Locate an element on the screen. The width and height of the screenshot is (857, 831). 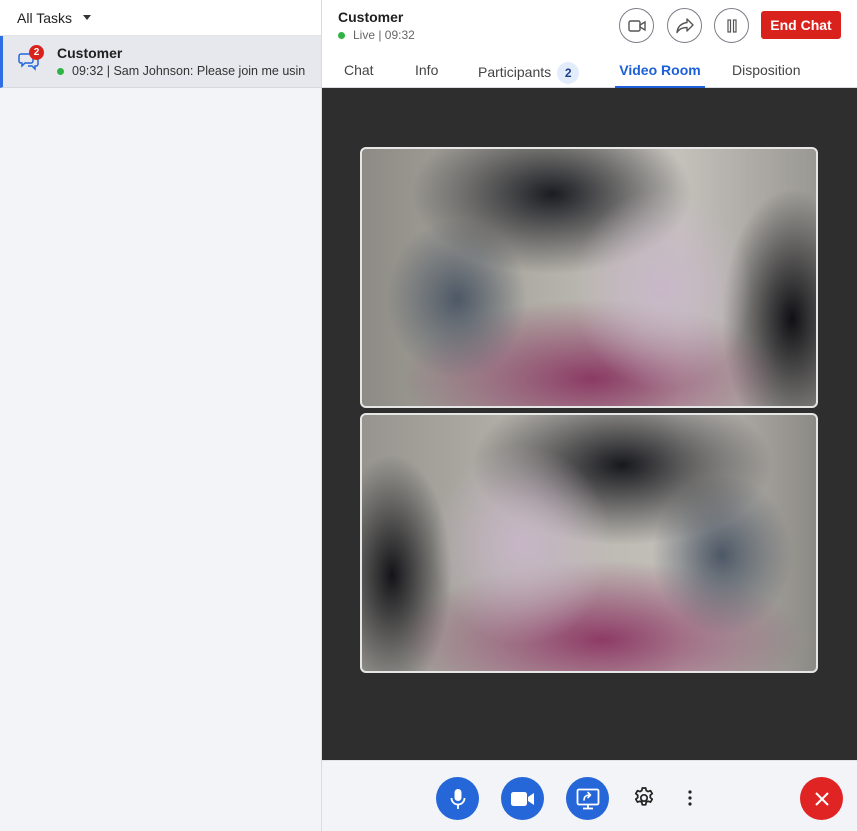
microphone-button is located at coordinates (457, 798).